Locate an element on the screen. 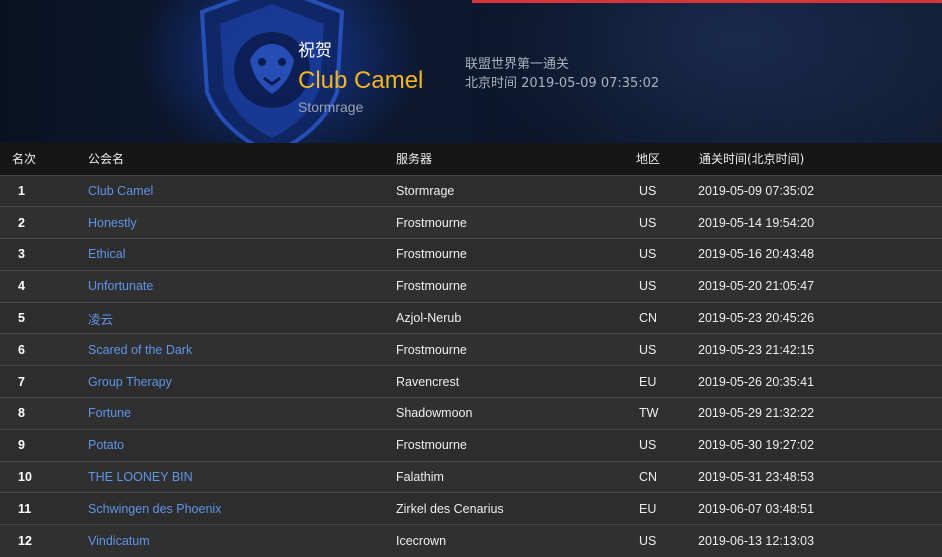  server-cell: Azjol-Nerub is located at coordinates (429, 318).